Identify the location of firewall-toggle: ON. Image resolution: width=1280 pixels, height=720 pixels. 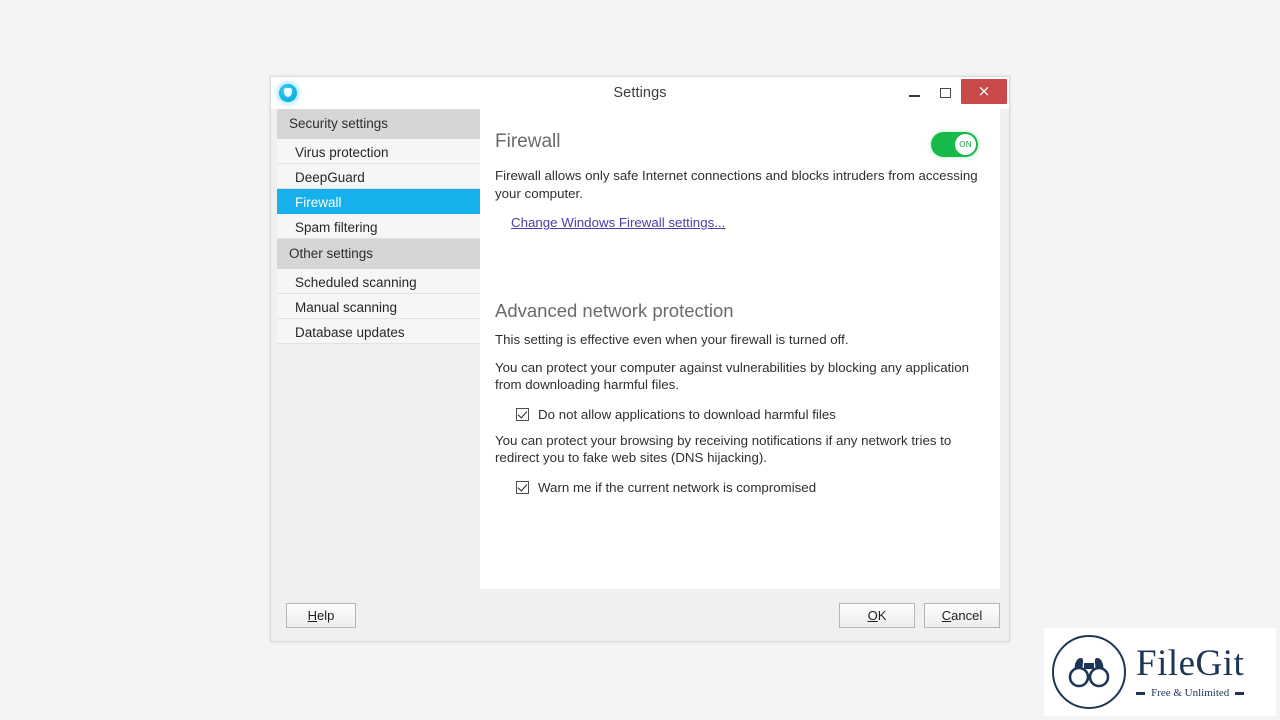
(954, 144).